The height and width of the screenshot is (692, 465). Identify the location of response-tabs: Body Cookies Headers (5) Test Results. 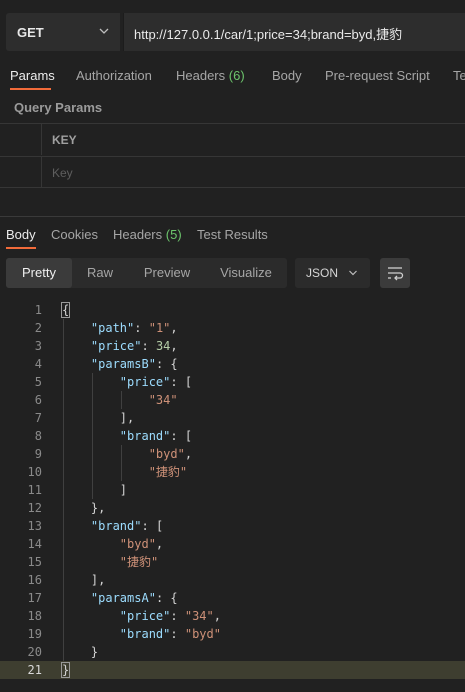
(232, 235).